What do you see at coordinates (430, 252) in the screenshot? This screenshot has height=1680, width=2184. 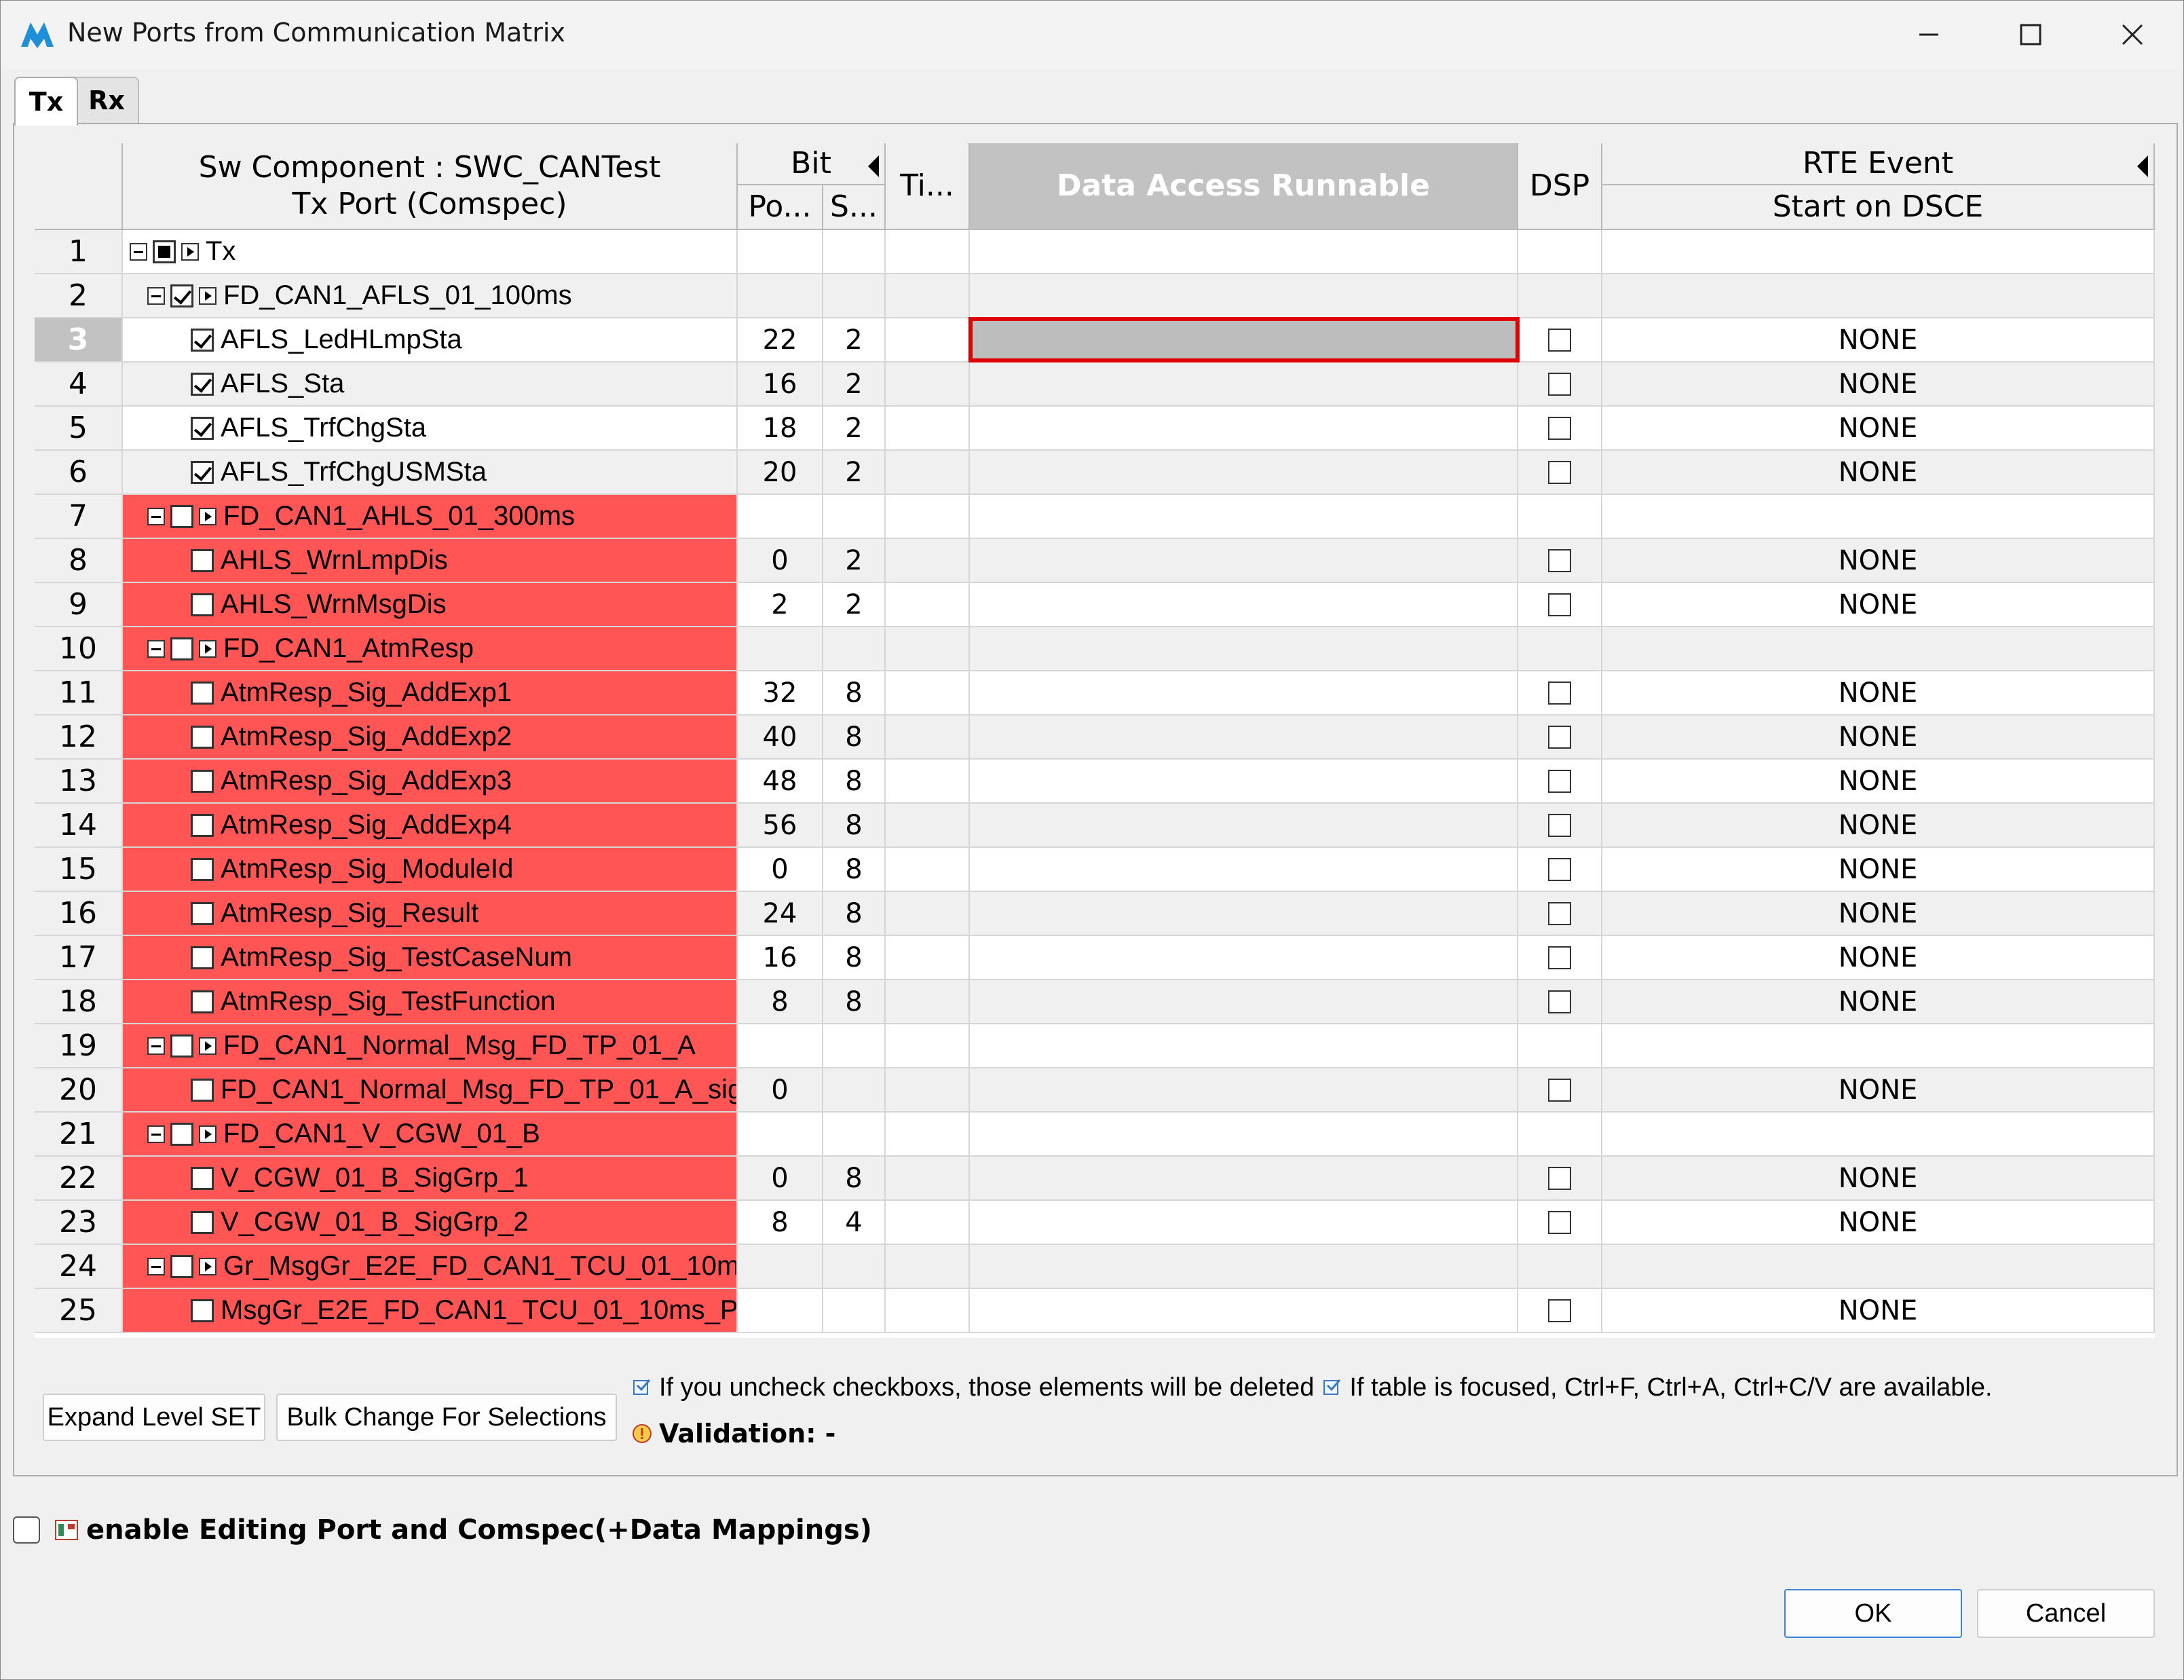 I see `port-name-cell: Tx` at bounding box center [430, 252].